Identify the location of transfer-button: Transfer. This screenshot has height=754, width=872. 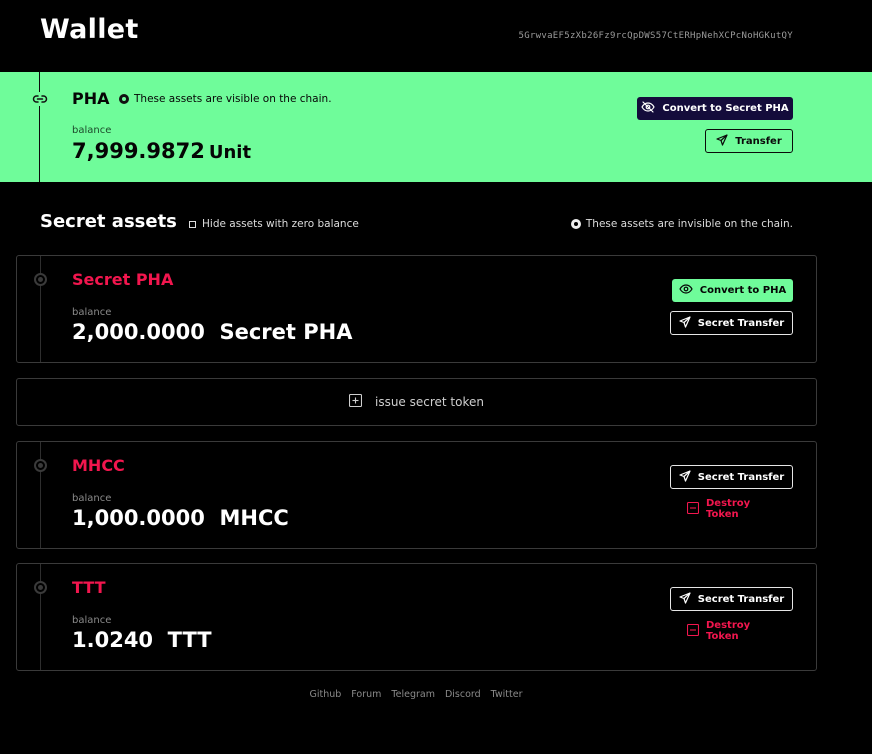
(749, 141).